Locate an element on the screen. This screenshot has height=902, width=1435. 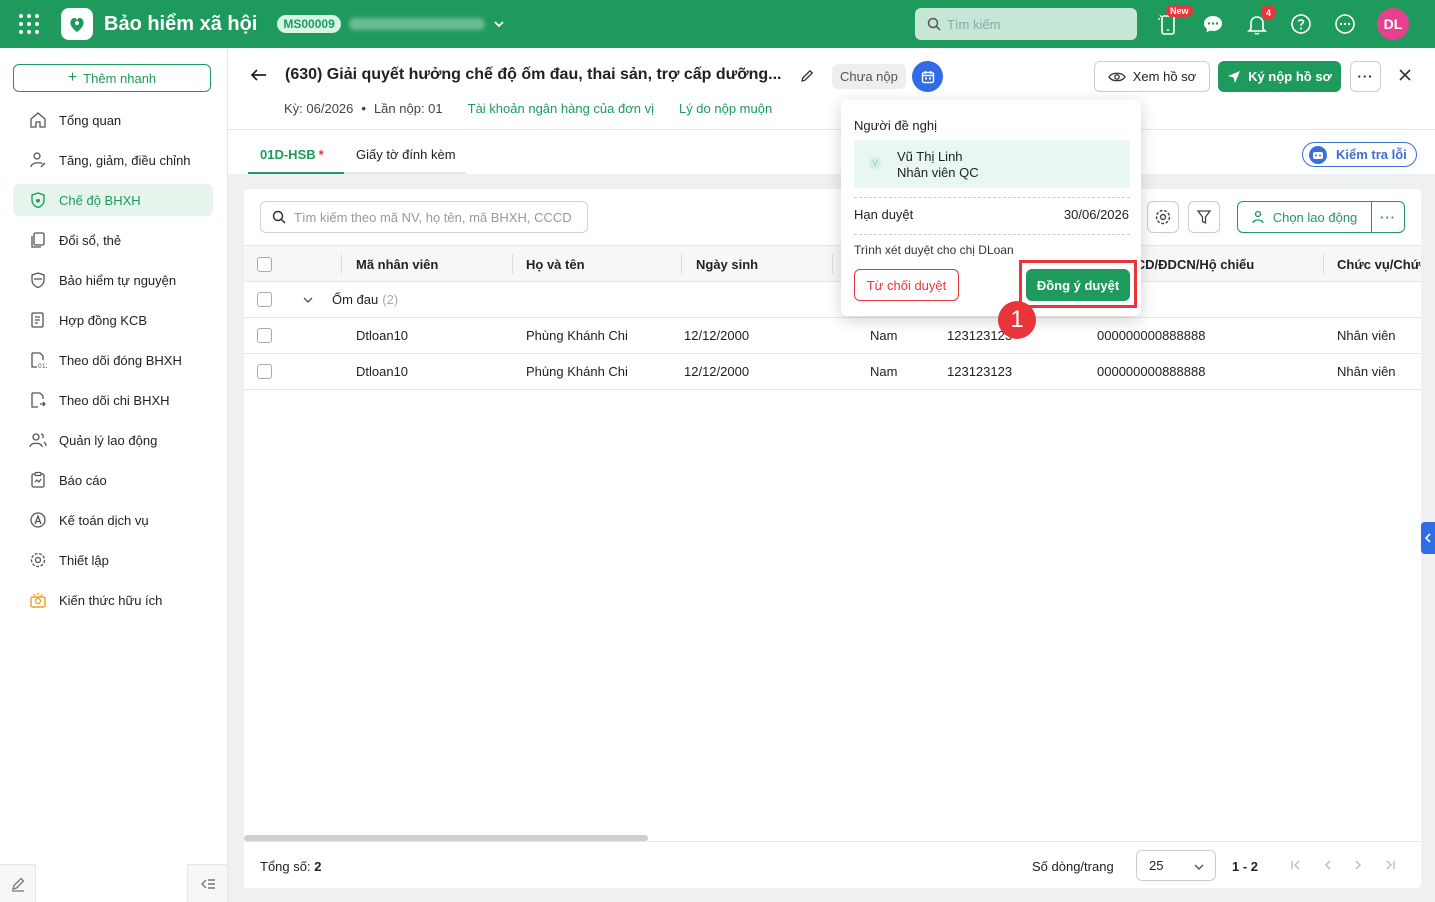
feedback-button is located at coordinates (18, 883).